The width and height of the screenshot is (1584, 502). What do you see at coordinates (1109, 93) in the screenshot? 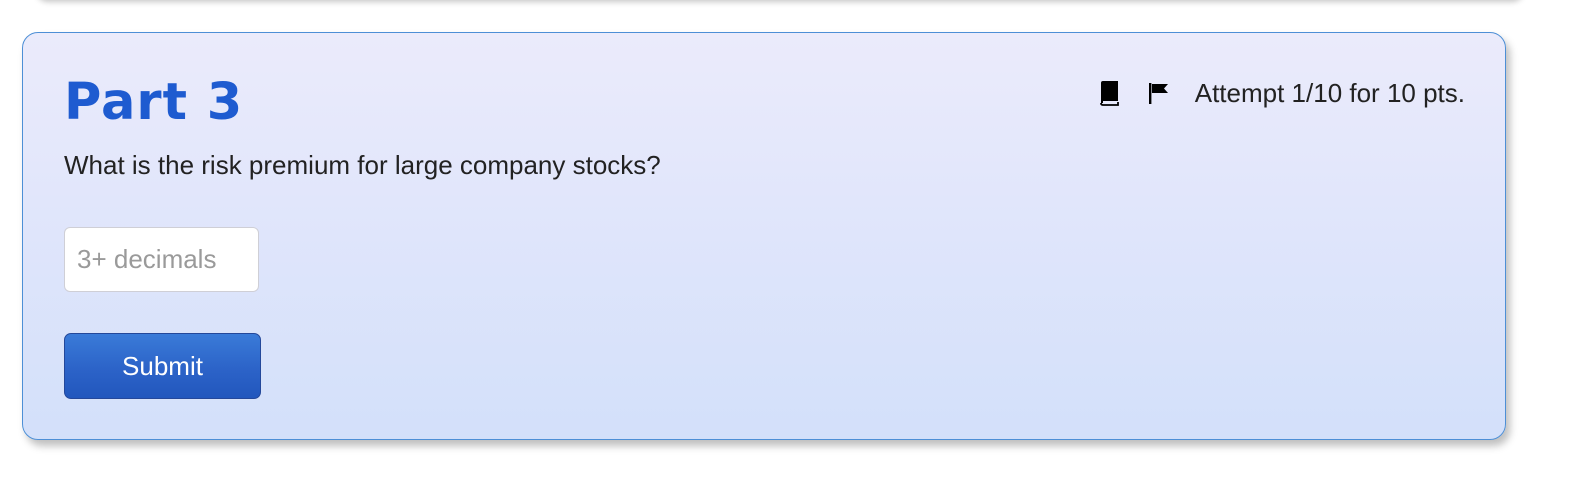
I see `book-icon` at bounding box center [1109, 93].